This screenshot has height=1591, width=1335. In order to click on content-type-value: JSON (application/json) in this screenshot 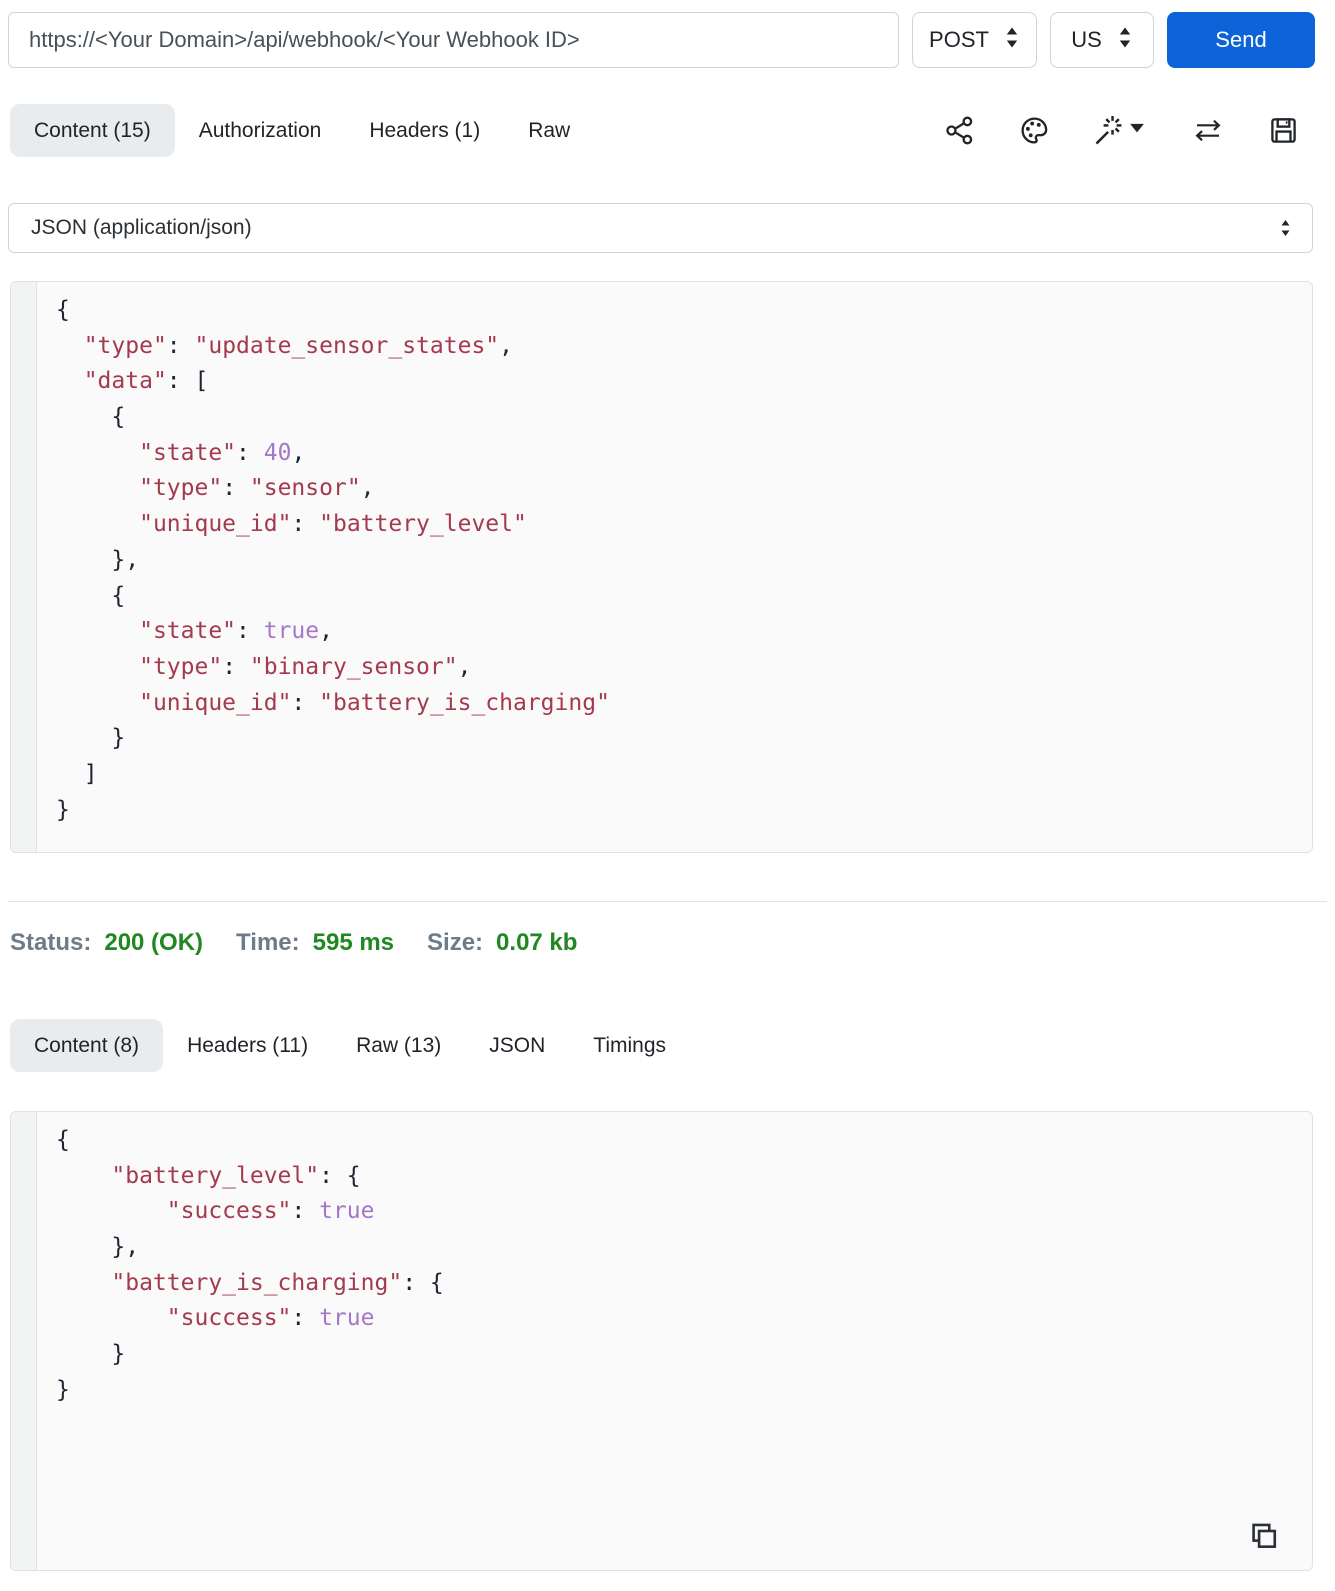, I will do `click(141, 227)`.